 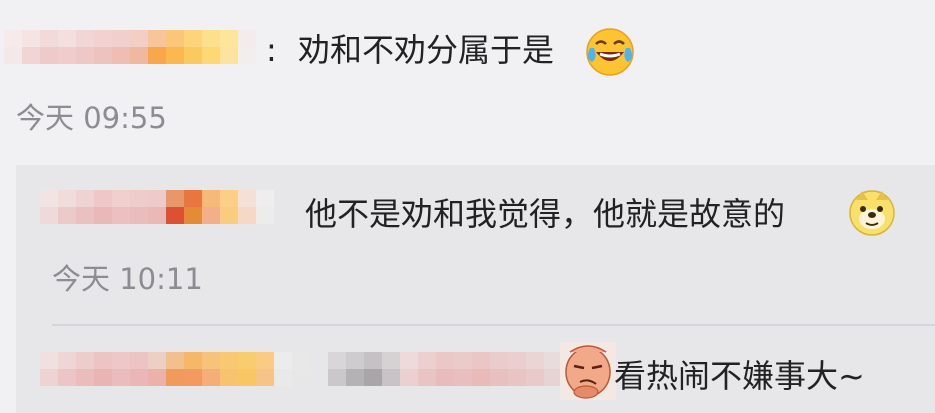 What do you see at coordinates (588, 371) in the screenshot?
I see `sneer-sticker-icon` at bounding box center [588, 371].